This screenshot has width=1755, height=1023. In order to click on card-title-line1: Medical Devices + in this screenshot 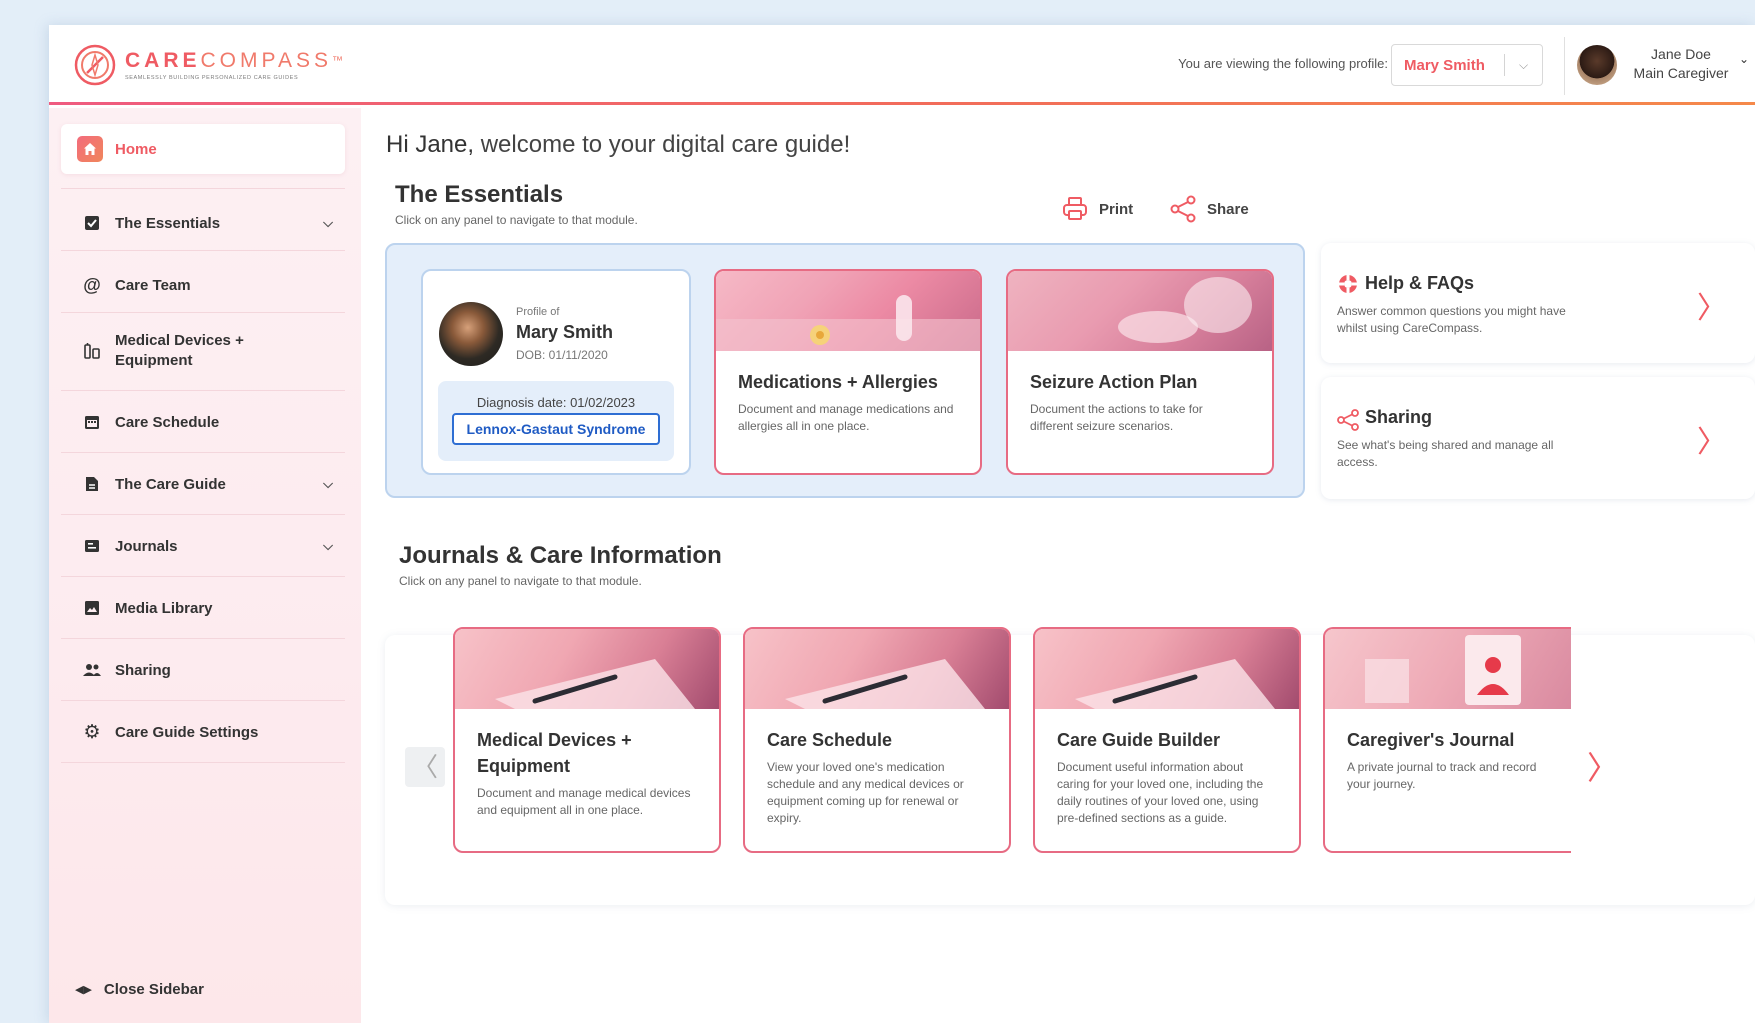, I will do `click(554, 740)`.